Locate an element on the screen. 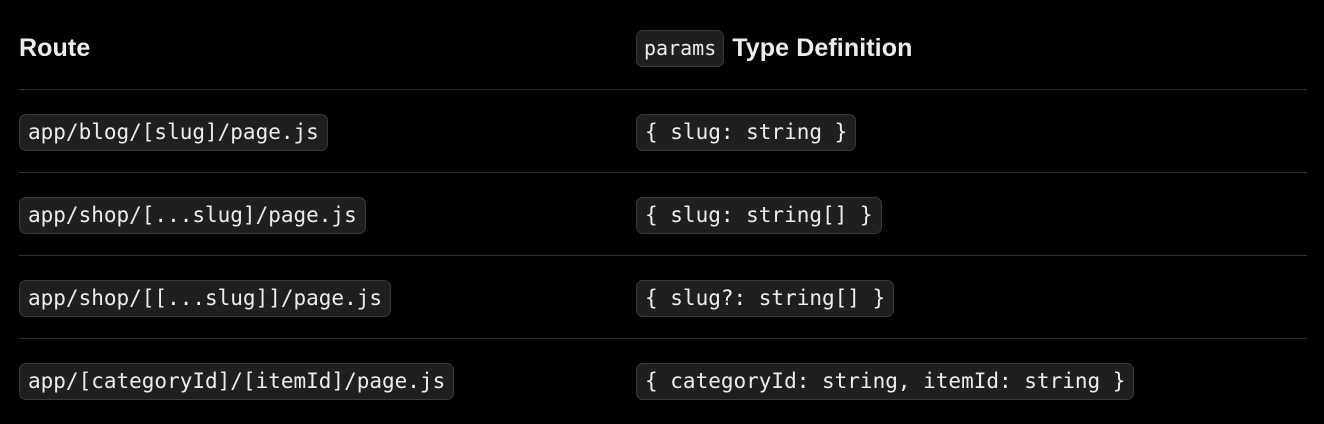  route-cell: app/[categoryId]/[itemId]/page.js is located at coordinates (237, 380).